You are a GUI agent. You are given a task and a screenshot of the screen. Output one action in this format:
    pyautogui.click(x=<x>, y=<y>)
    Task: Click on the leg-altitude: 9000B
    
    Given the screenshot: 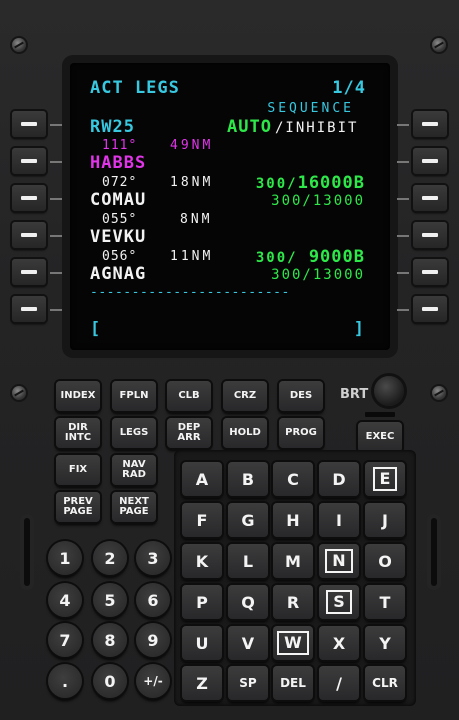 What is the action you would take?
    pyautogui.click(x=331, y=257)
    